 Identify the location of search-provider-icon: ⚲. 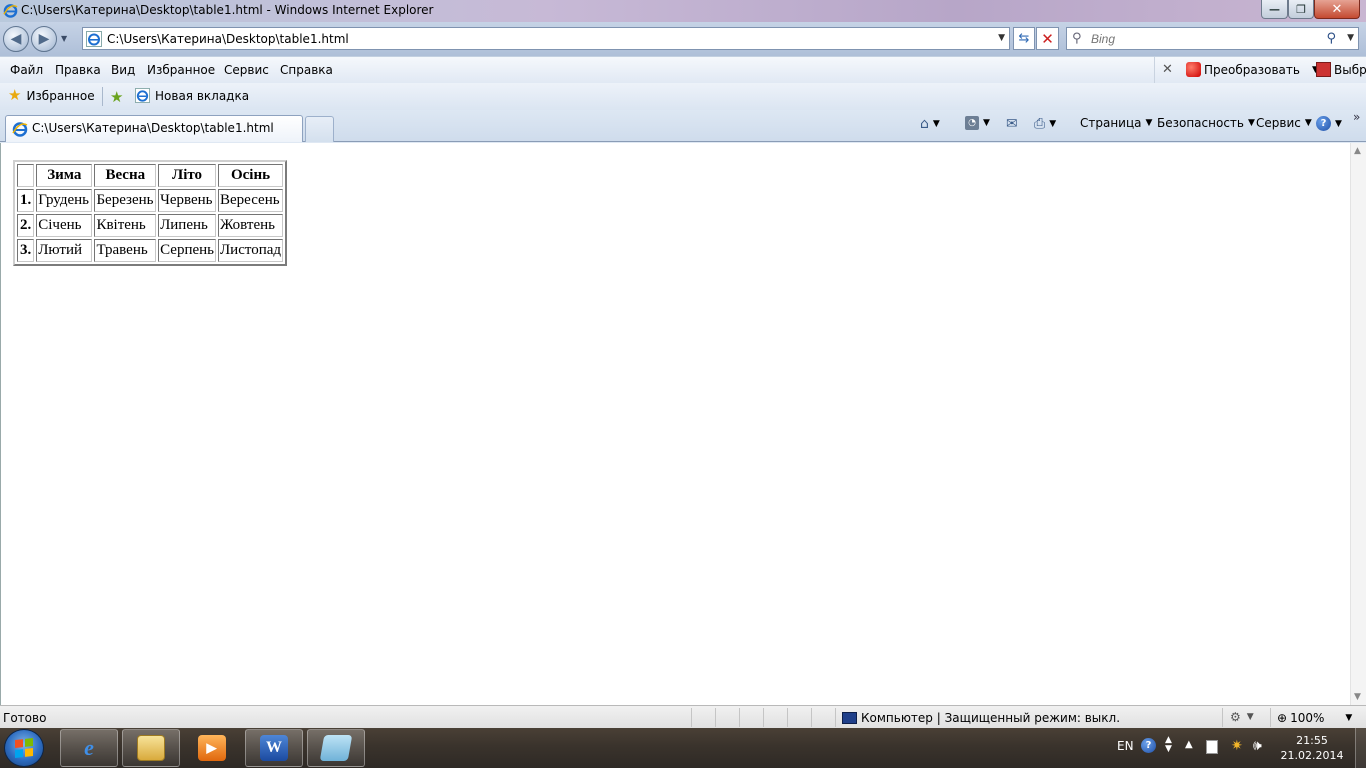
(1077, 38).